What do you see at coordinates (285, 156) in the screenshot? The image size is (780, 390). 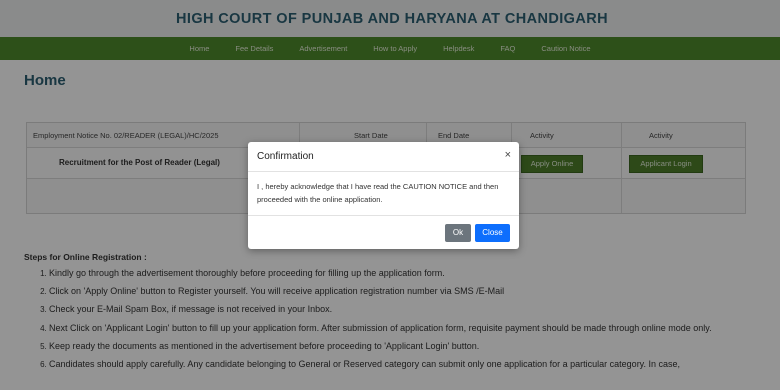 I see `dialog-title: Confirmation` at bounding box center [285, 156].